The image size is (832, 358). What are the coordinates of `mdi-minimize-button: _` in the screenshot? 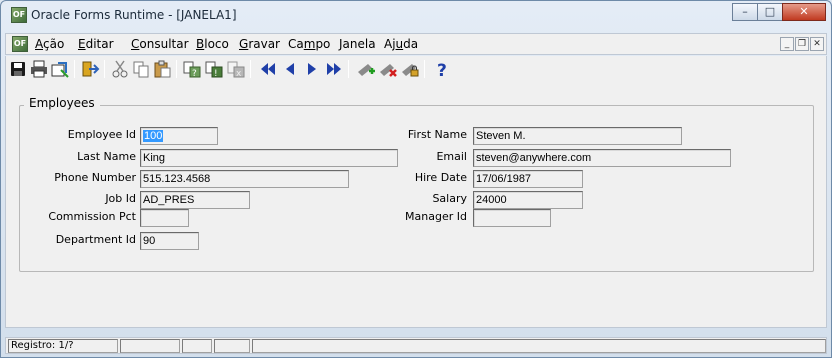 It's located at (787, 44).